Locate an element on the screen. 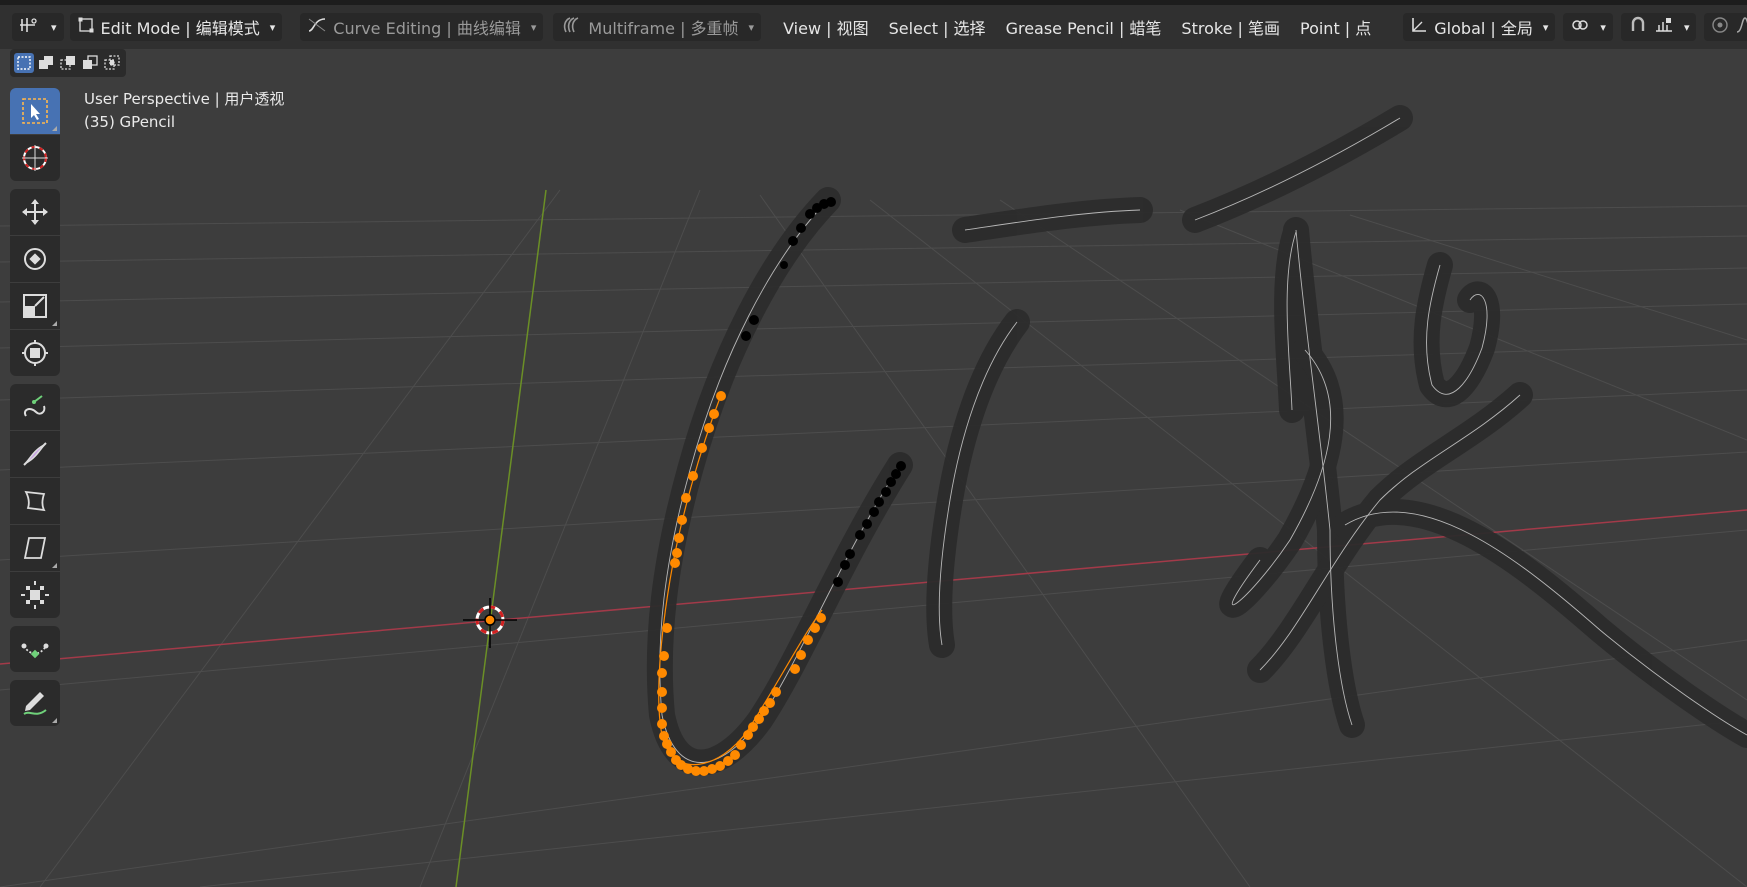  radius-icon is located at coordinates (35, 501).